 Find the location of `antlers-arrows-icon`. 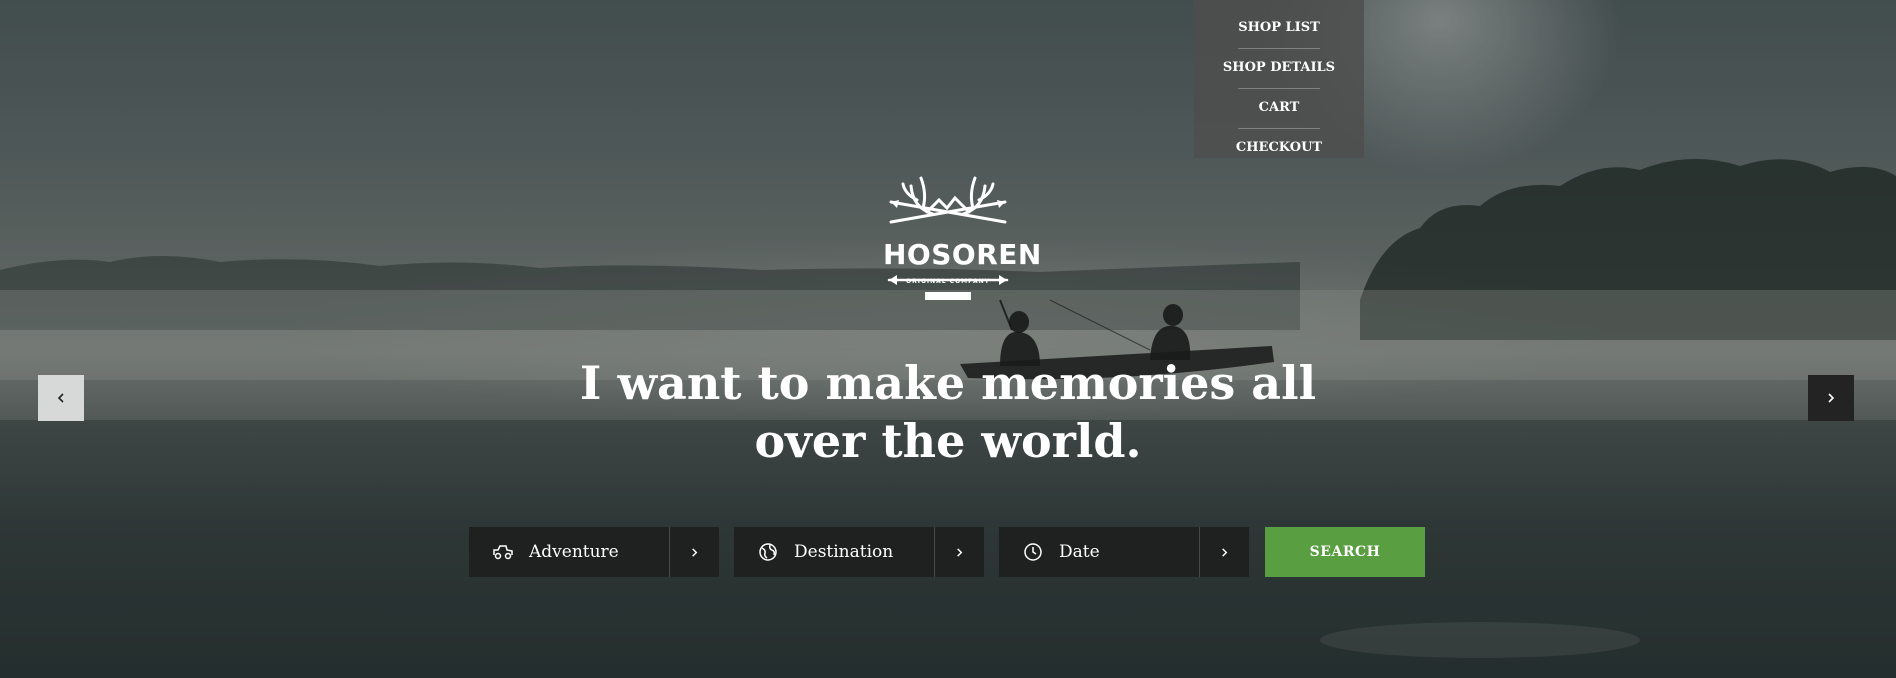

antlers-arrows-icon is located at coordinates (948, 200).